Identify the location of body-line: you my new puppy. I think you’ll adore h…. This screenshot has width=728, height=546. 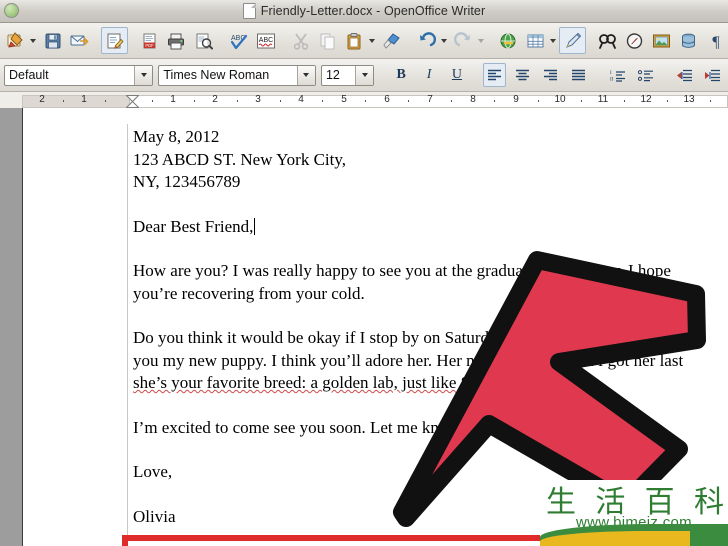
(408, 360).